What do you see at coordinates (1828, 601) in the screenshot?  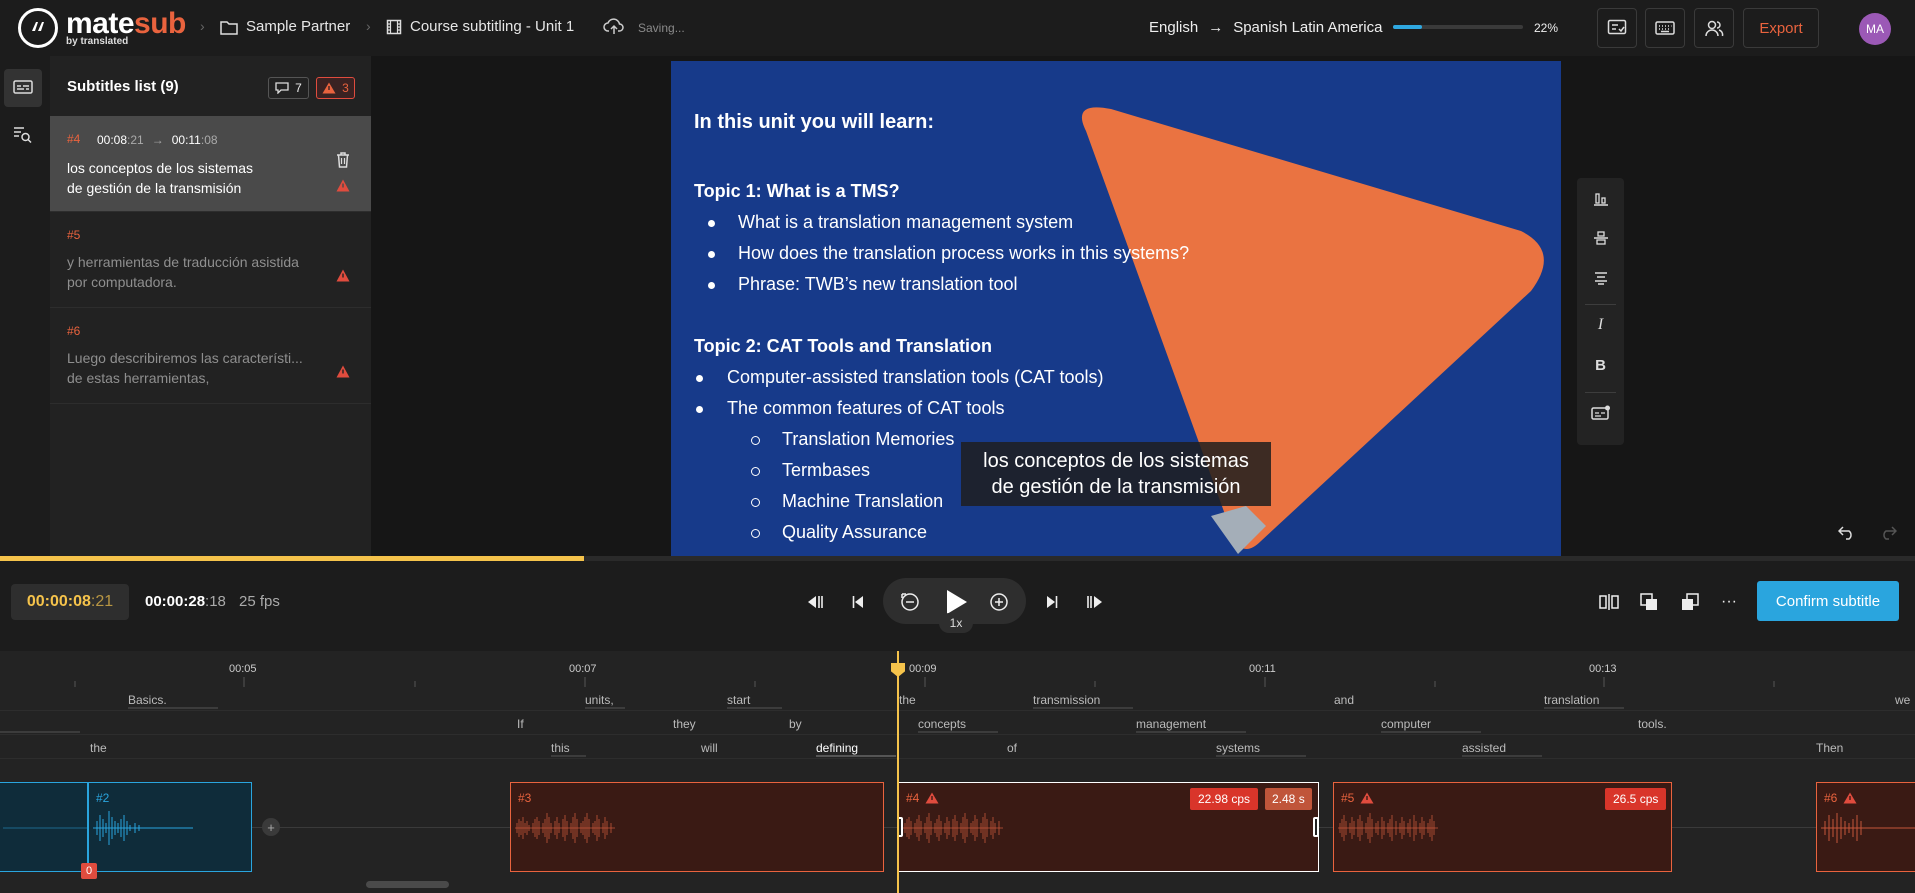 I see `confirm-subtitle-button: Confirm subtitle` at bounding box center [1828, 601].